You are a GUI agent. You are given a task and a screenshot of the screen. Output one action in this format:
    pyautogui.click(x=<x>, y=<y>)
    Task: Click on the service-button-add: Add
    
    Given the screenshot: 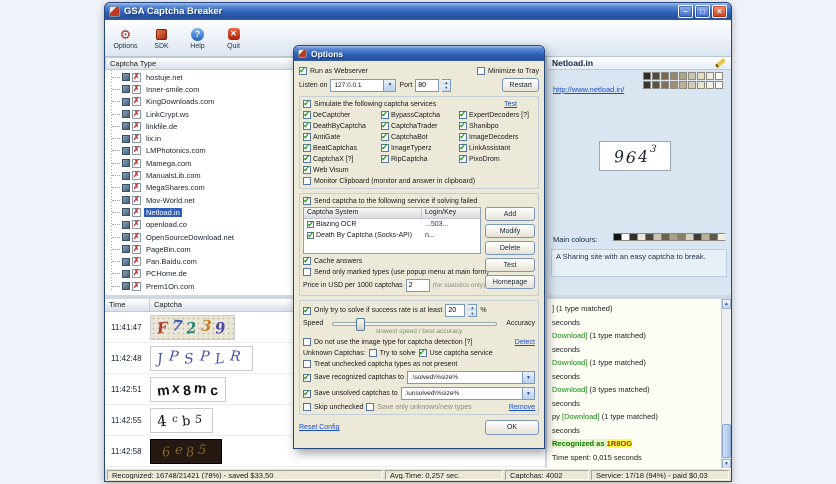 What is the action you would take?
    pyautogui.click(x=510, y=214)
    